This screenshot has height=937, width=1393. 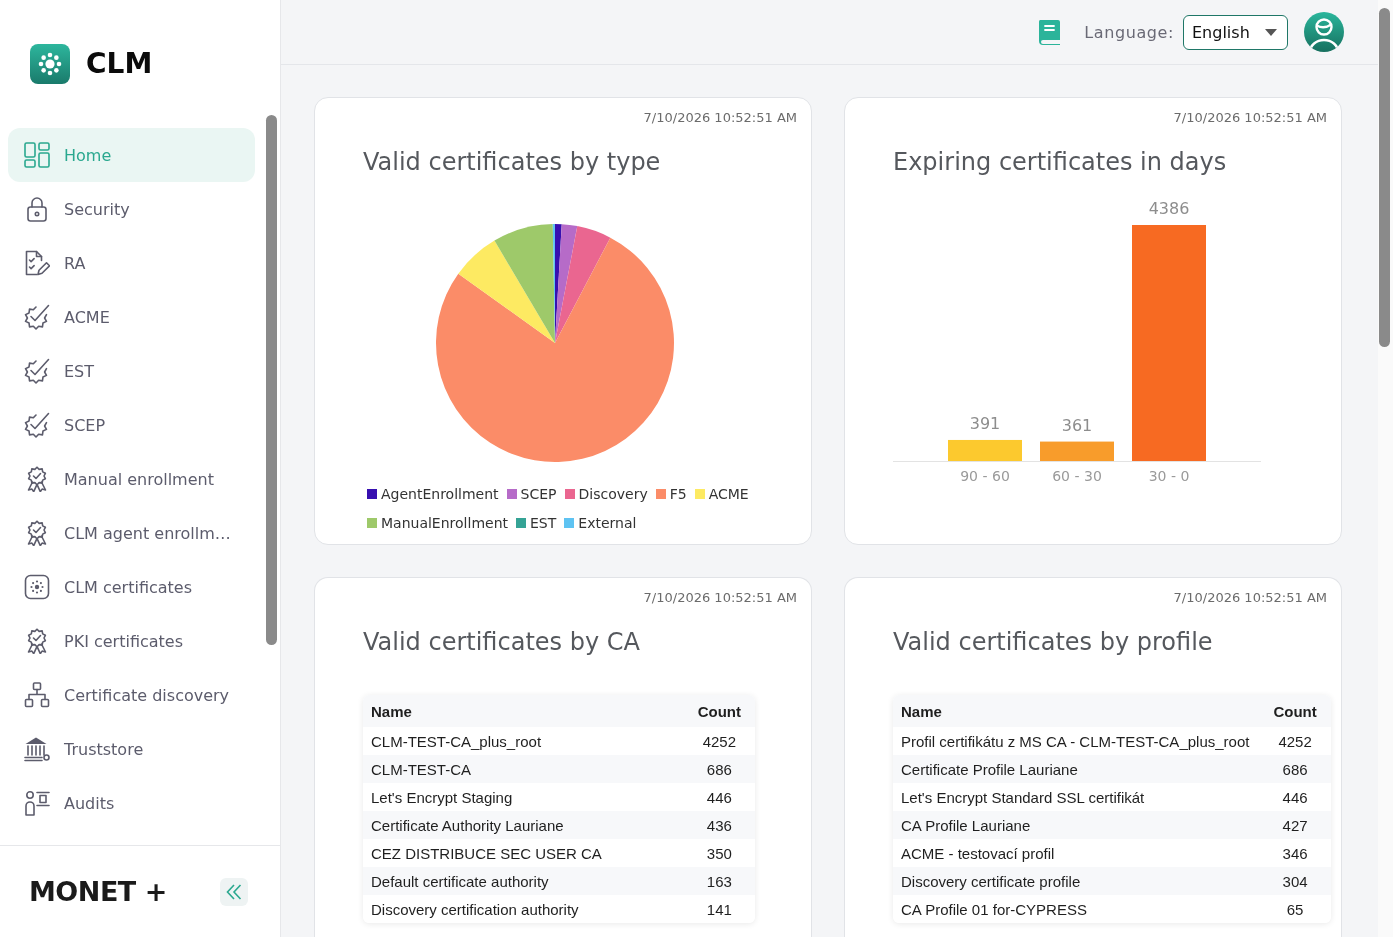 I want to click on table-cell: CLM-TEST-CA, so click(x=522, y=769).